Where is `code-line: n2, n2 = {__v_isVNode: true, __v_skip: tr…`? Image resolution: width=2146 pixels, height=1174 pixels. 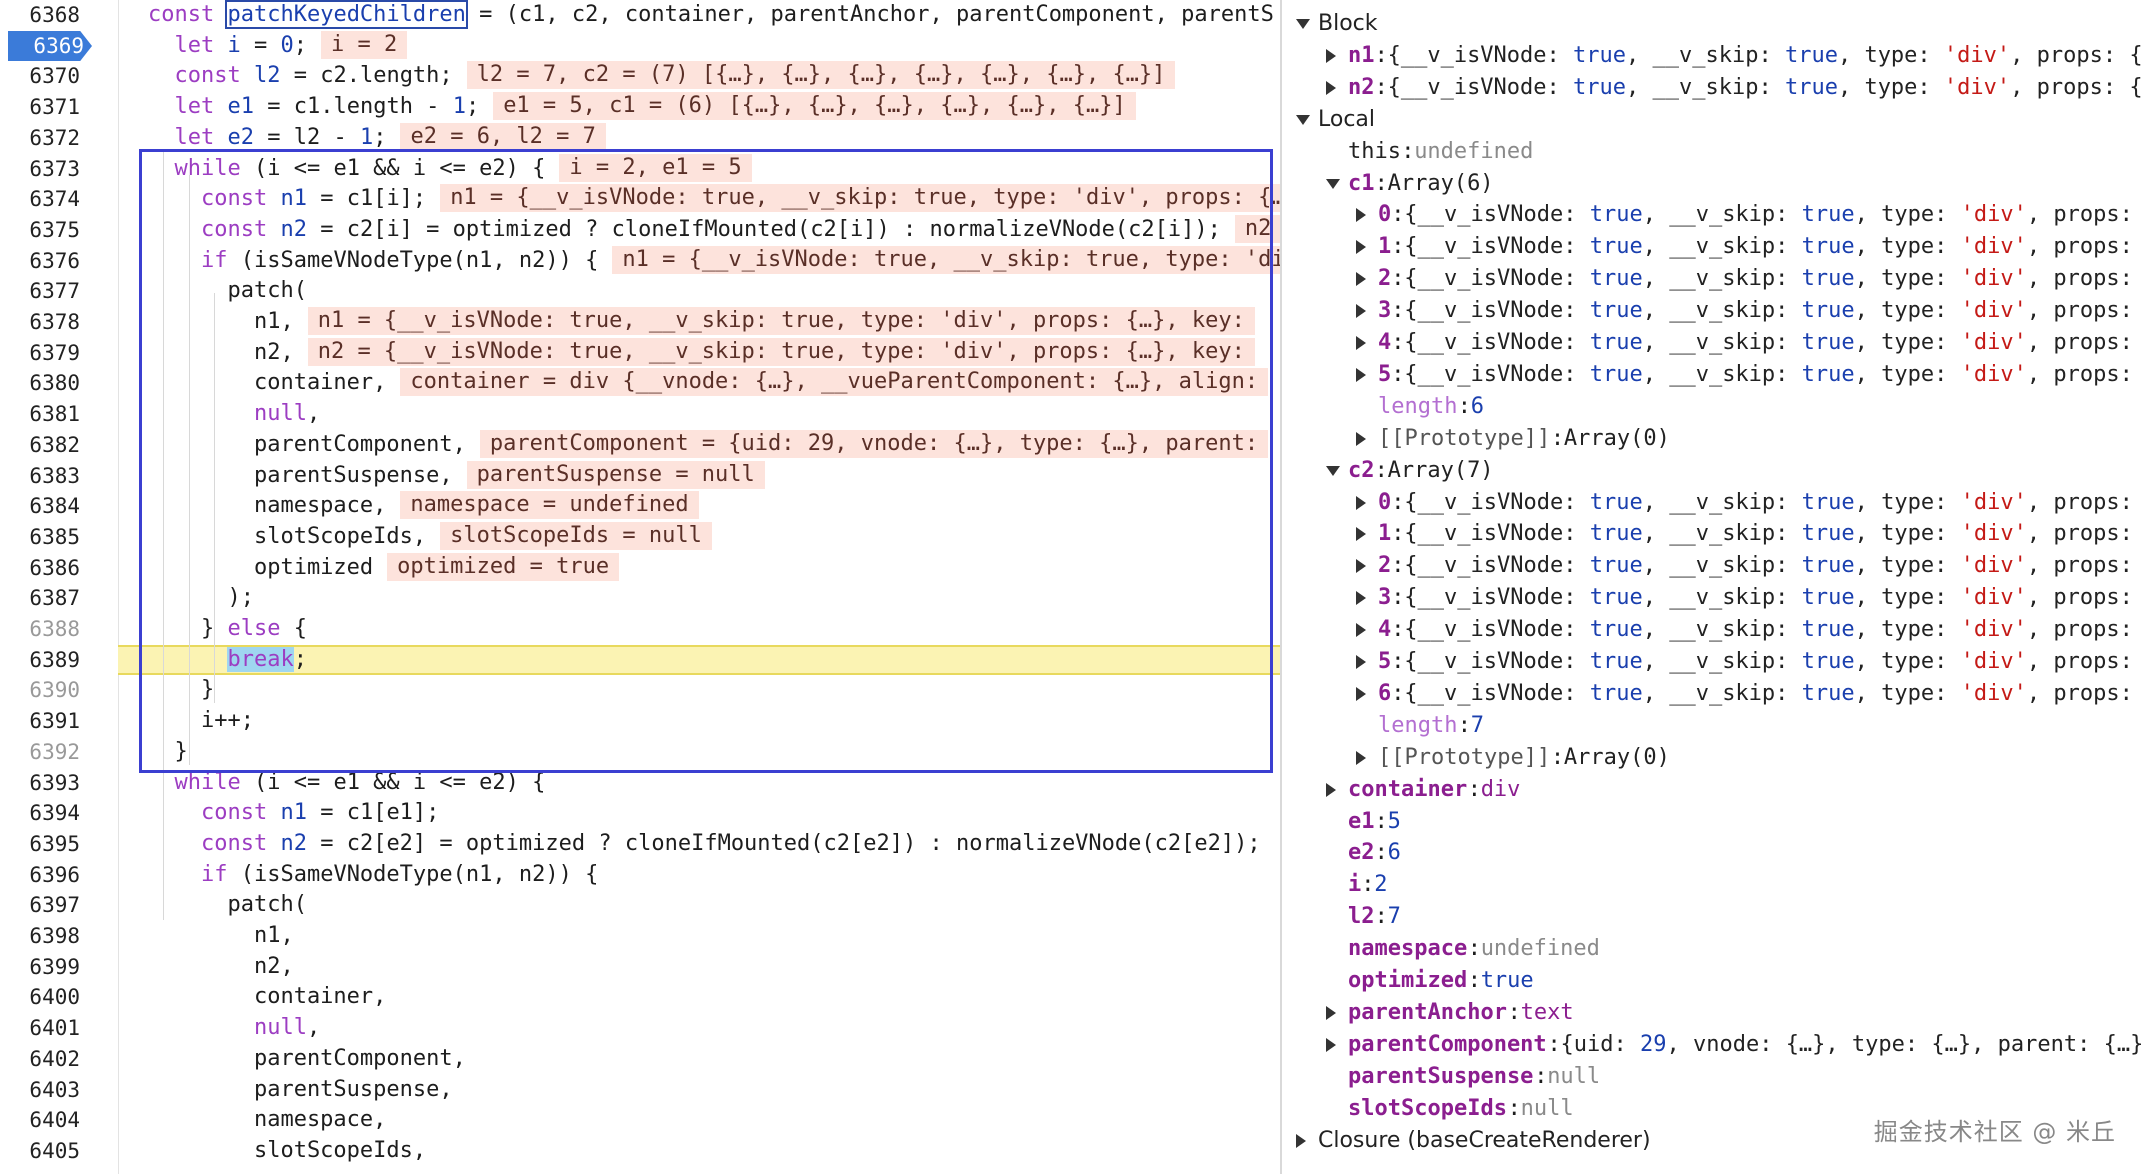
code-line: n2, n2 = {__v_isVNode: true, __v_skip: tr… is located at coordinates (699, 353).